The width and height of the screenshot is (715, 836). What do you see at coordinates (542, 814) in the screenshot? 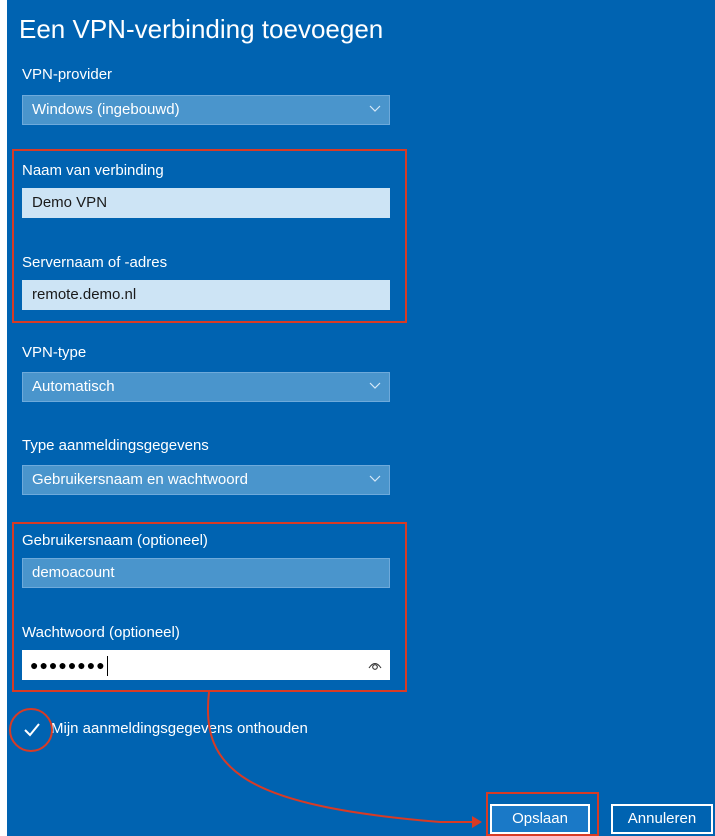
I see `annotation-box-save` at bounding box center [542, 814].